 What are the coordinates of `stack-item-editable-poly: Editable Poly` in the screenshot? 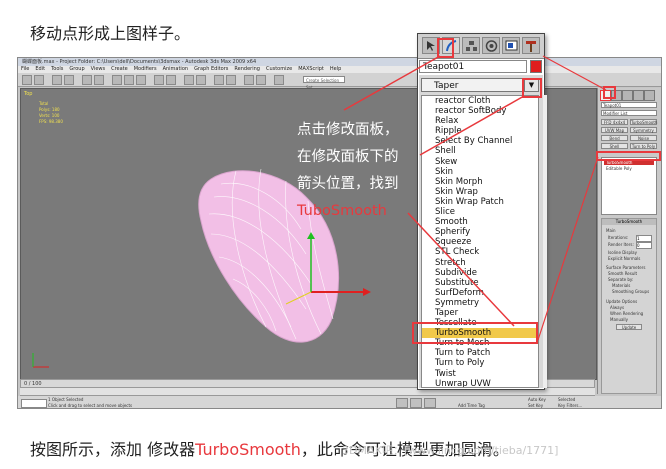 It's located at (629, 168).